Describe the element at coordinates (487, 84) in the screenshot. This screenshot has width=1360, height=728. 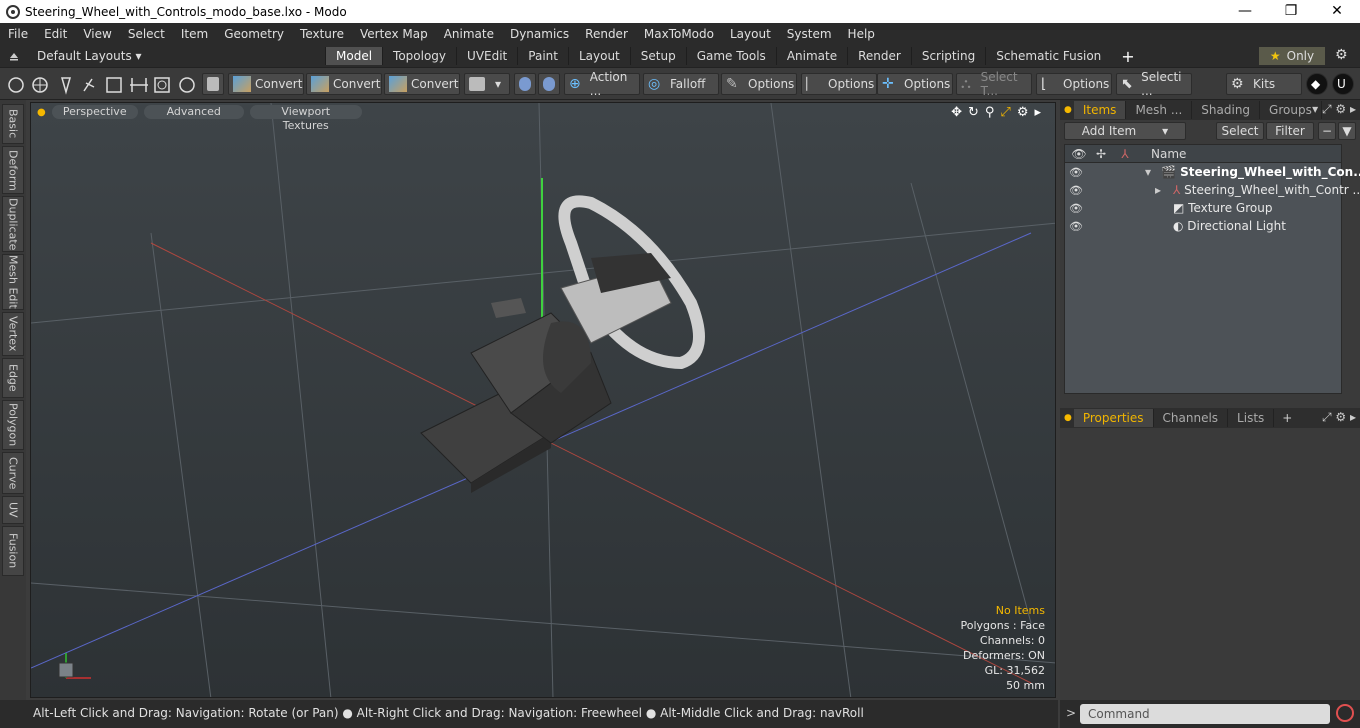
I see `workplane-dropdown: ▾` at that location.